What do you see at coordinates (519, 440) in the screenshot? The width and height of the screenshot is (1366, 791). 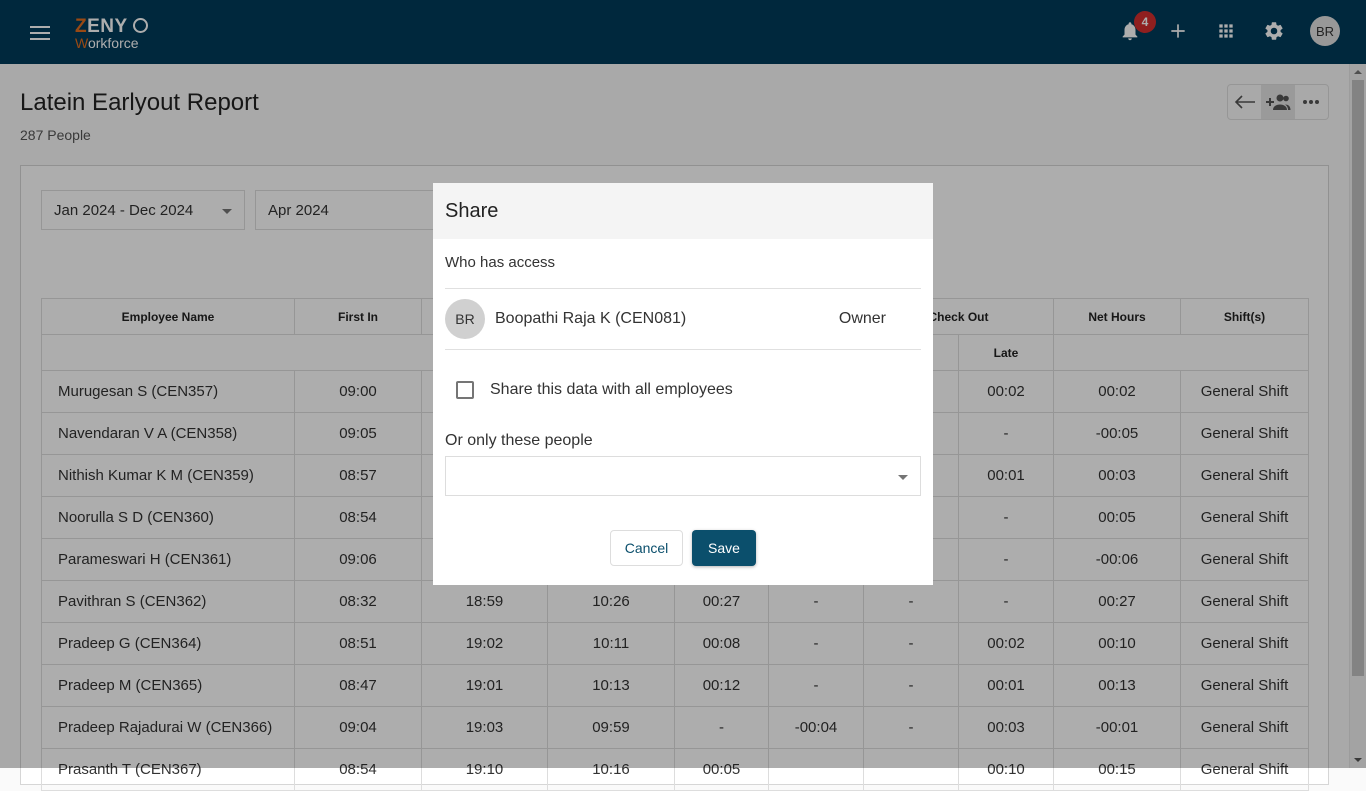 I see `only-these-people-label: Or only these people` at bounding box center [519, 440].